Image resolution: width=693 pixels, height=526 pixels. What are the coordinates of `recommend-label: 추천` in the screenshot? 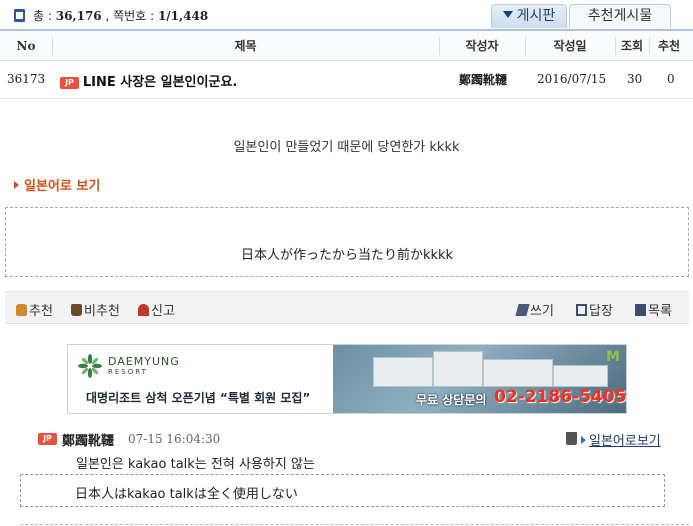 It's located at (41, 311).